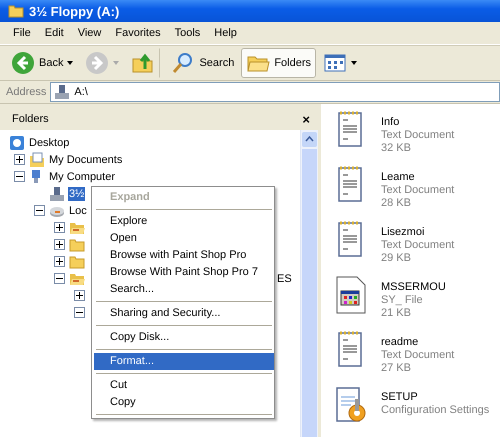 The height and width of the screenshot is (437, 500). Describe the element at coordinates (203, 63) in the screenshot. I see `search-button: Search` at that location.